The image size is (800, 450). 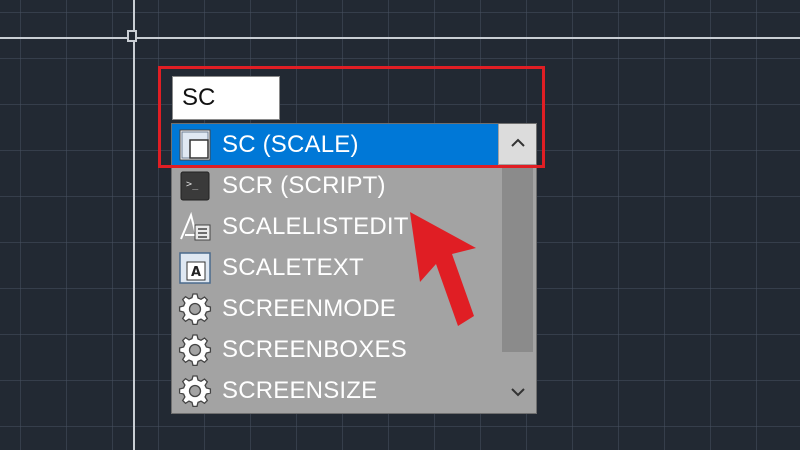 I want to click on cursor-pickbox, so click(x=132, y=36).